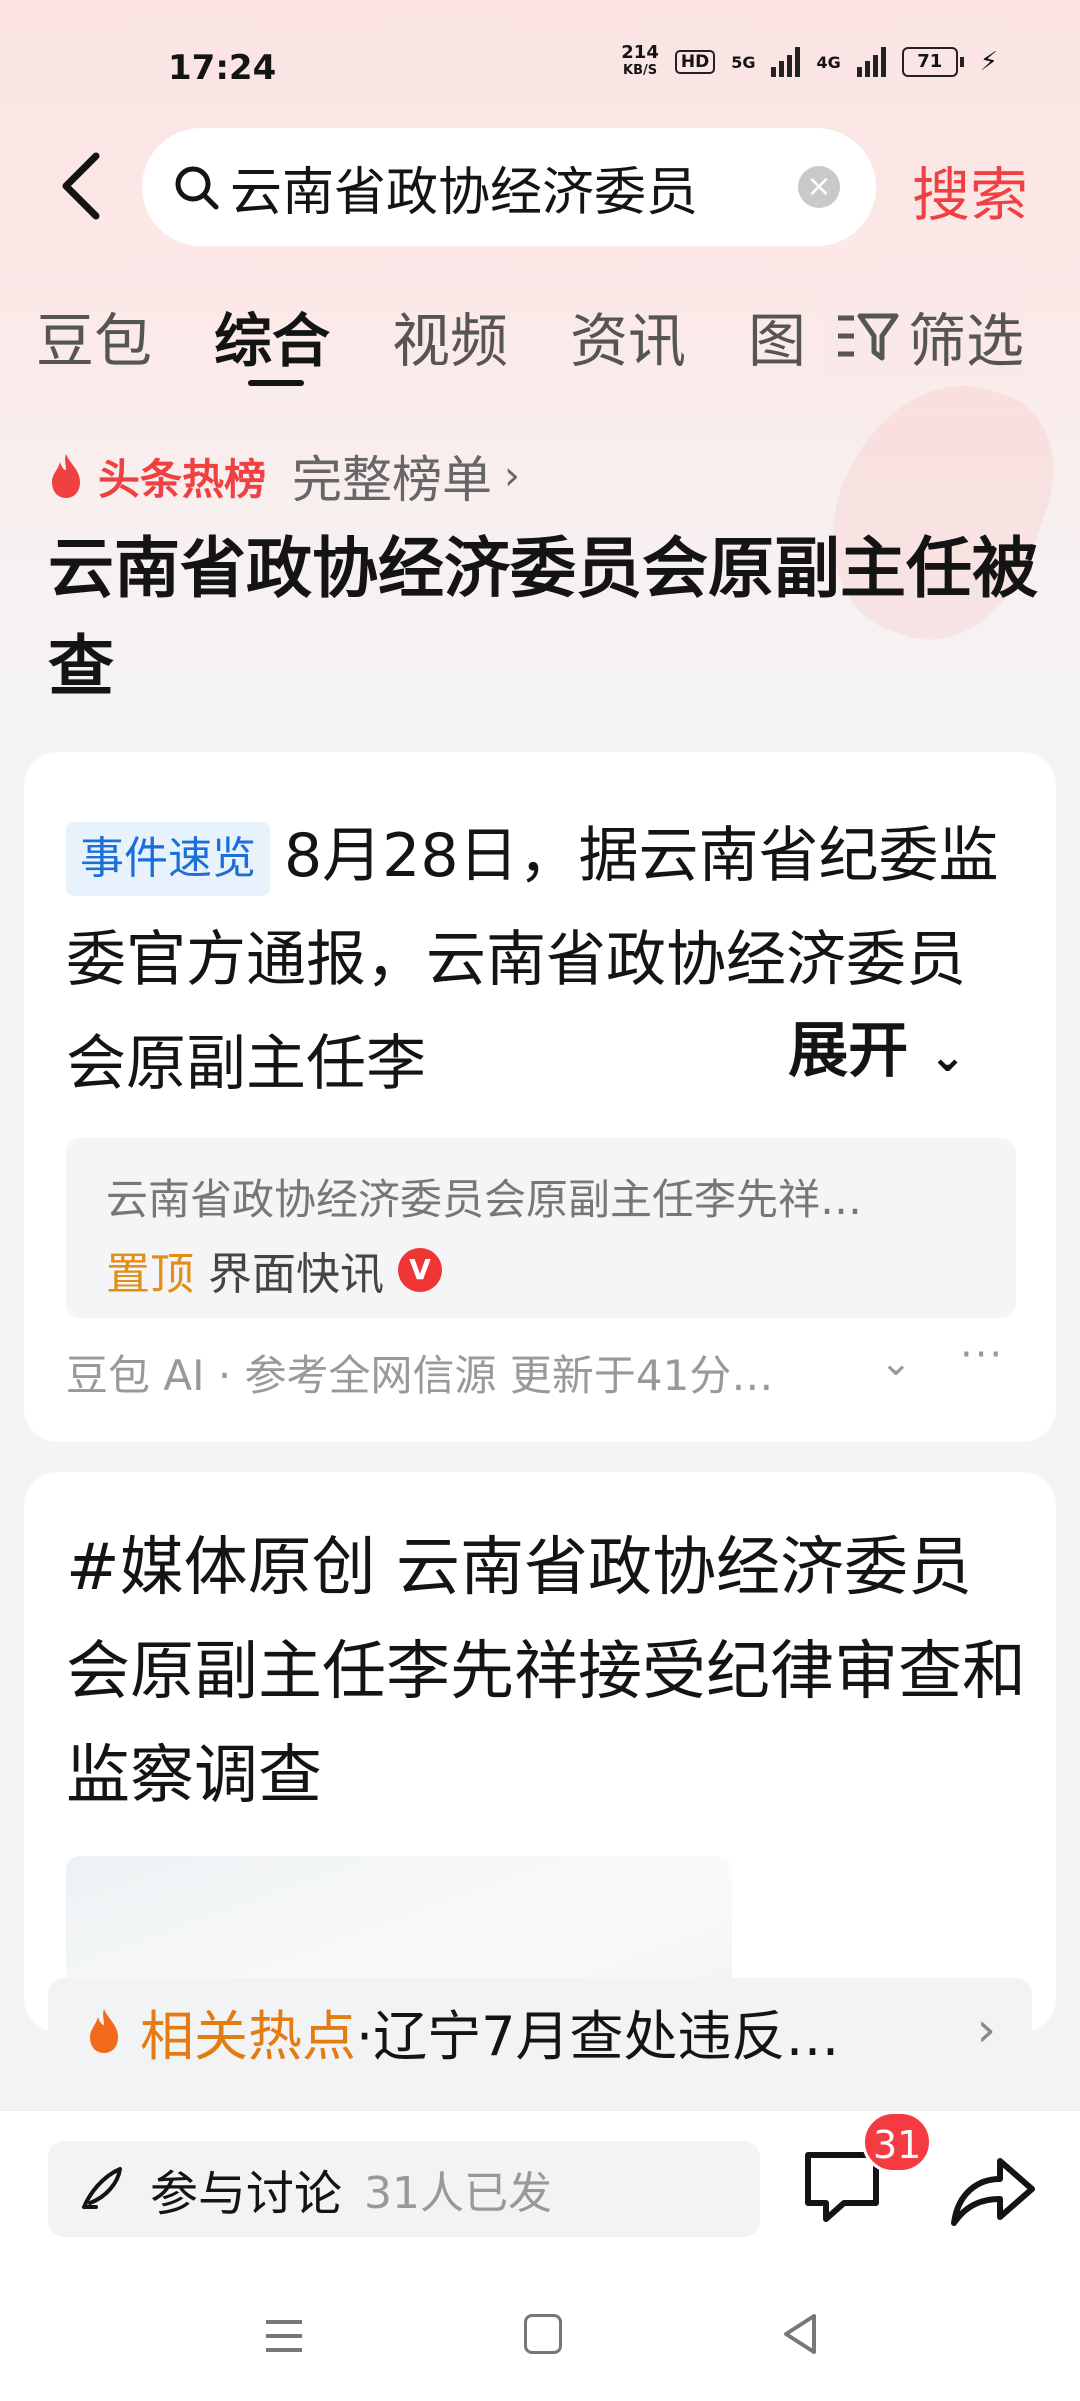 Image resolution: width=1080 pixels, height=2401 pixels. Describe the element at coordinates (543, 2334) in the screenshot. I see `home-icon` at that location.